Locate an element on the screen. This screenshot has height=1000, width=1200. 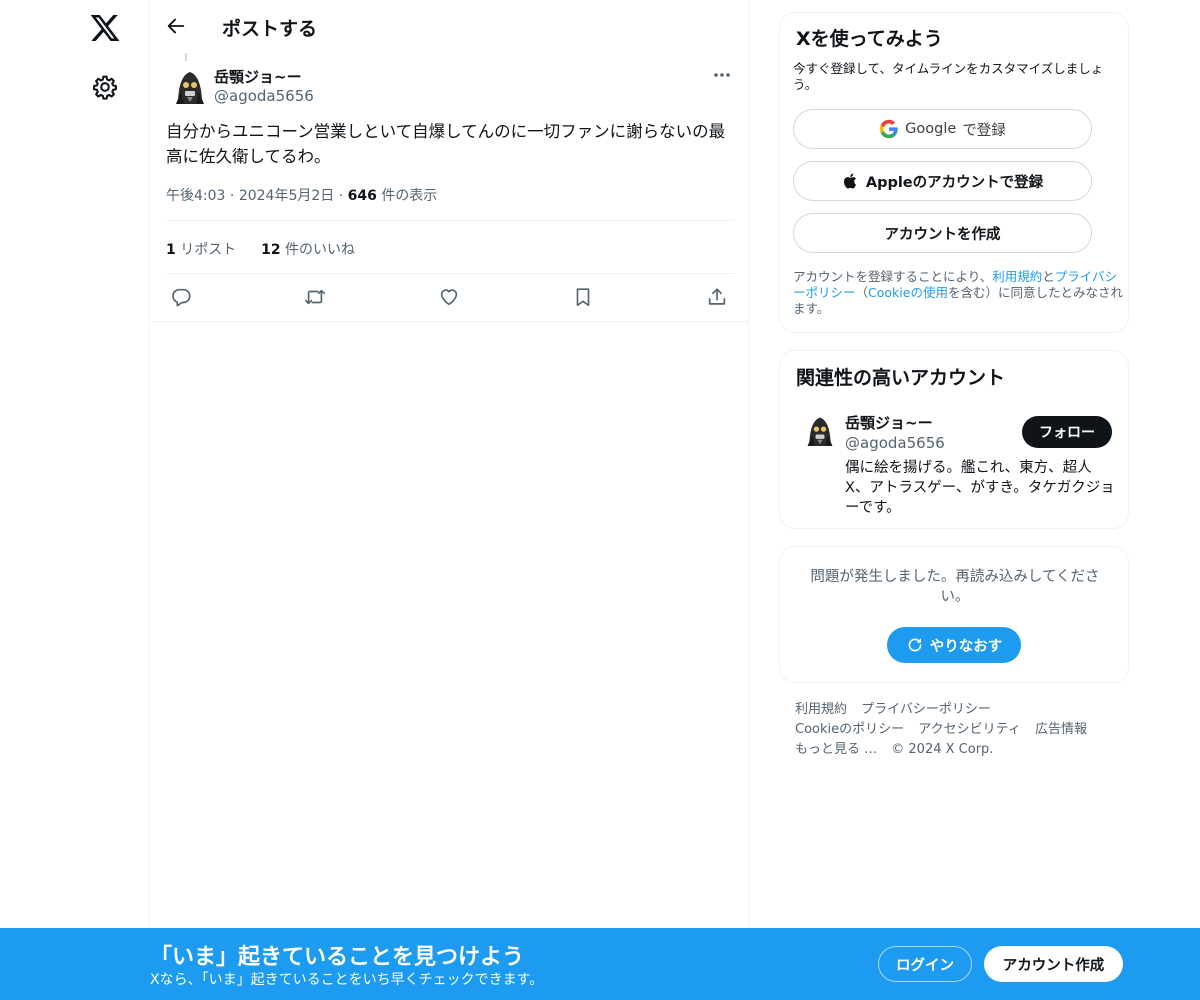
login-button: ログイン is located at coordinates (925, 964).